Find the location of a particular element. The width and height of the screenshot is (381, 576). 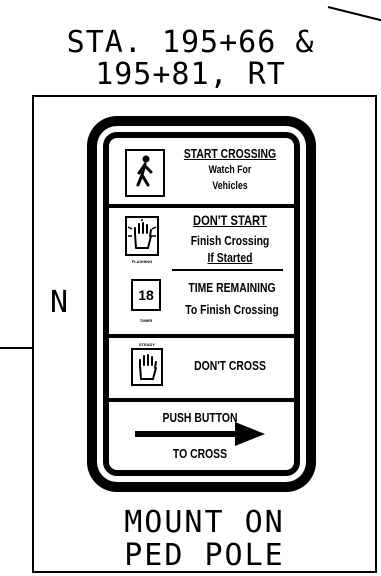

timer-label: TIMER is located at coordinates (146, 320).